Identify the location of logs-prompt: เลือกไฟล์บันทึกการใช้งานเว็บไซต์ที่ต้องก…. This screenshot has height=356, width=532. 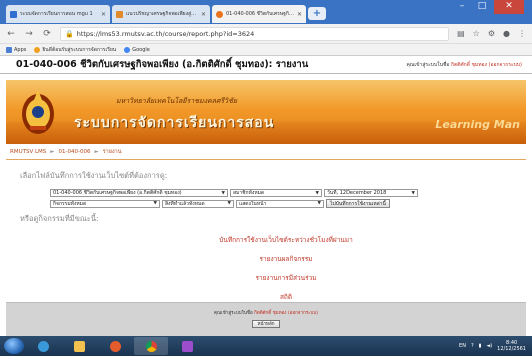
(94, 175).